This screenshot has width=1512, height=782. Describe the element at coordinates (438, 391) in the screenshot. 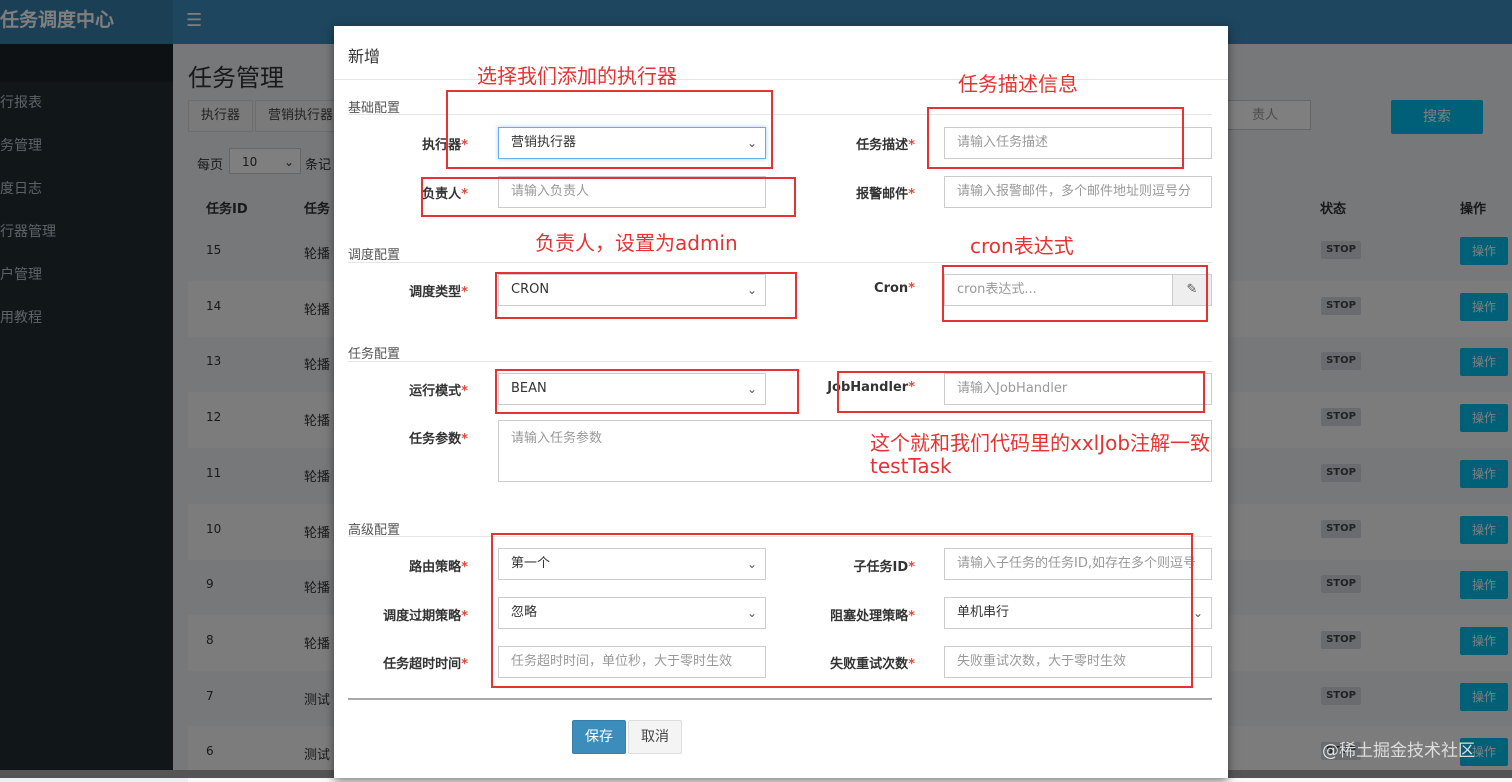

I see `run-mode-label: 运行模式*` at that location.